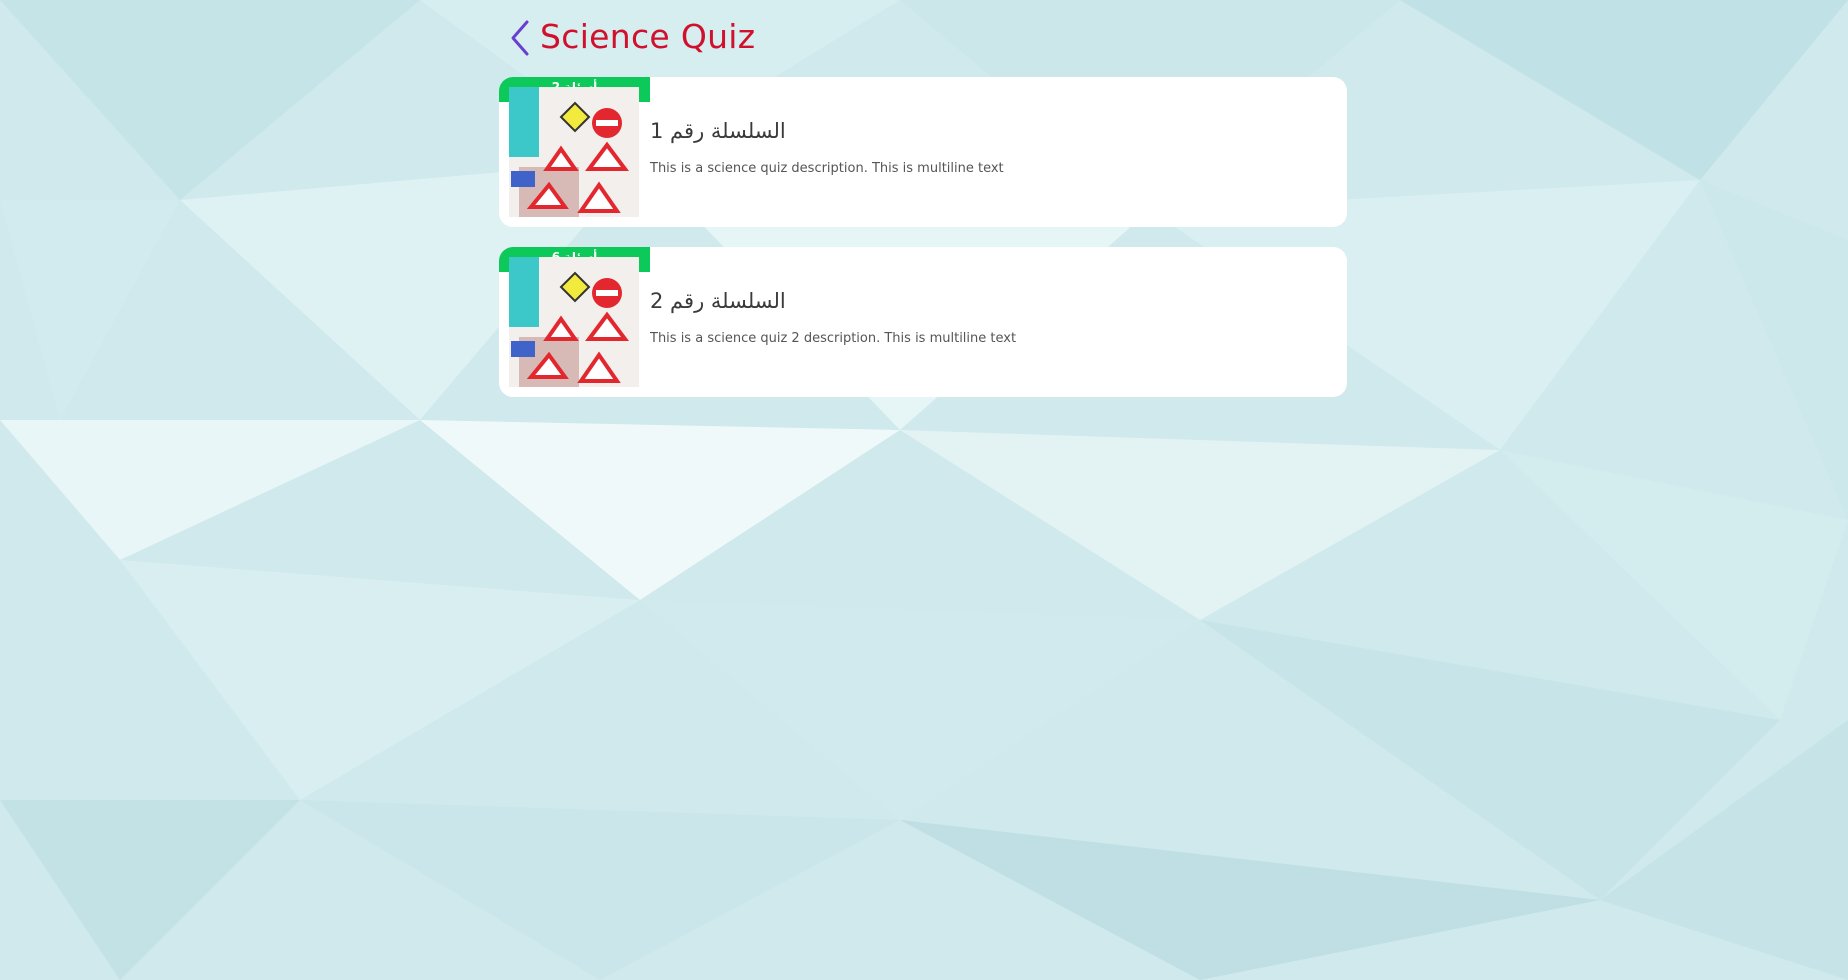 This screenshot has height=980, width=1848. What do you see at coordinates (718, 131) in the screenshot?
I see `quiz-title: السلسلة رقم 1` at bounding box center [718, 131].